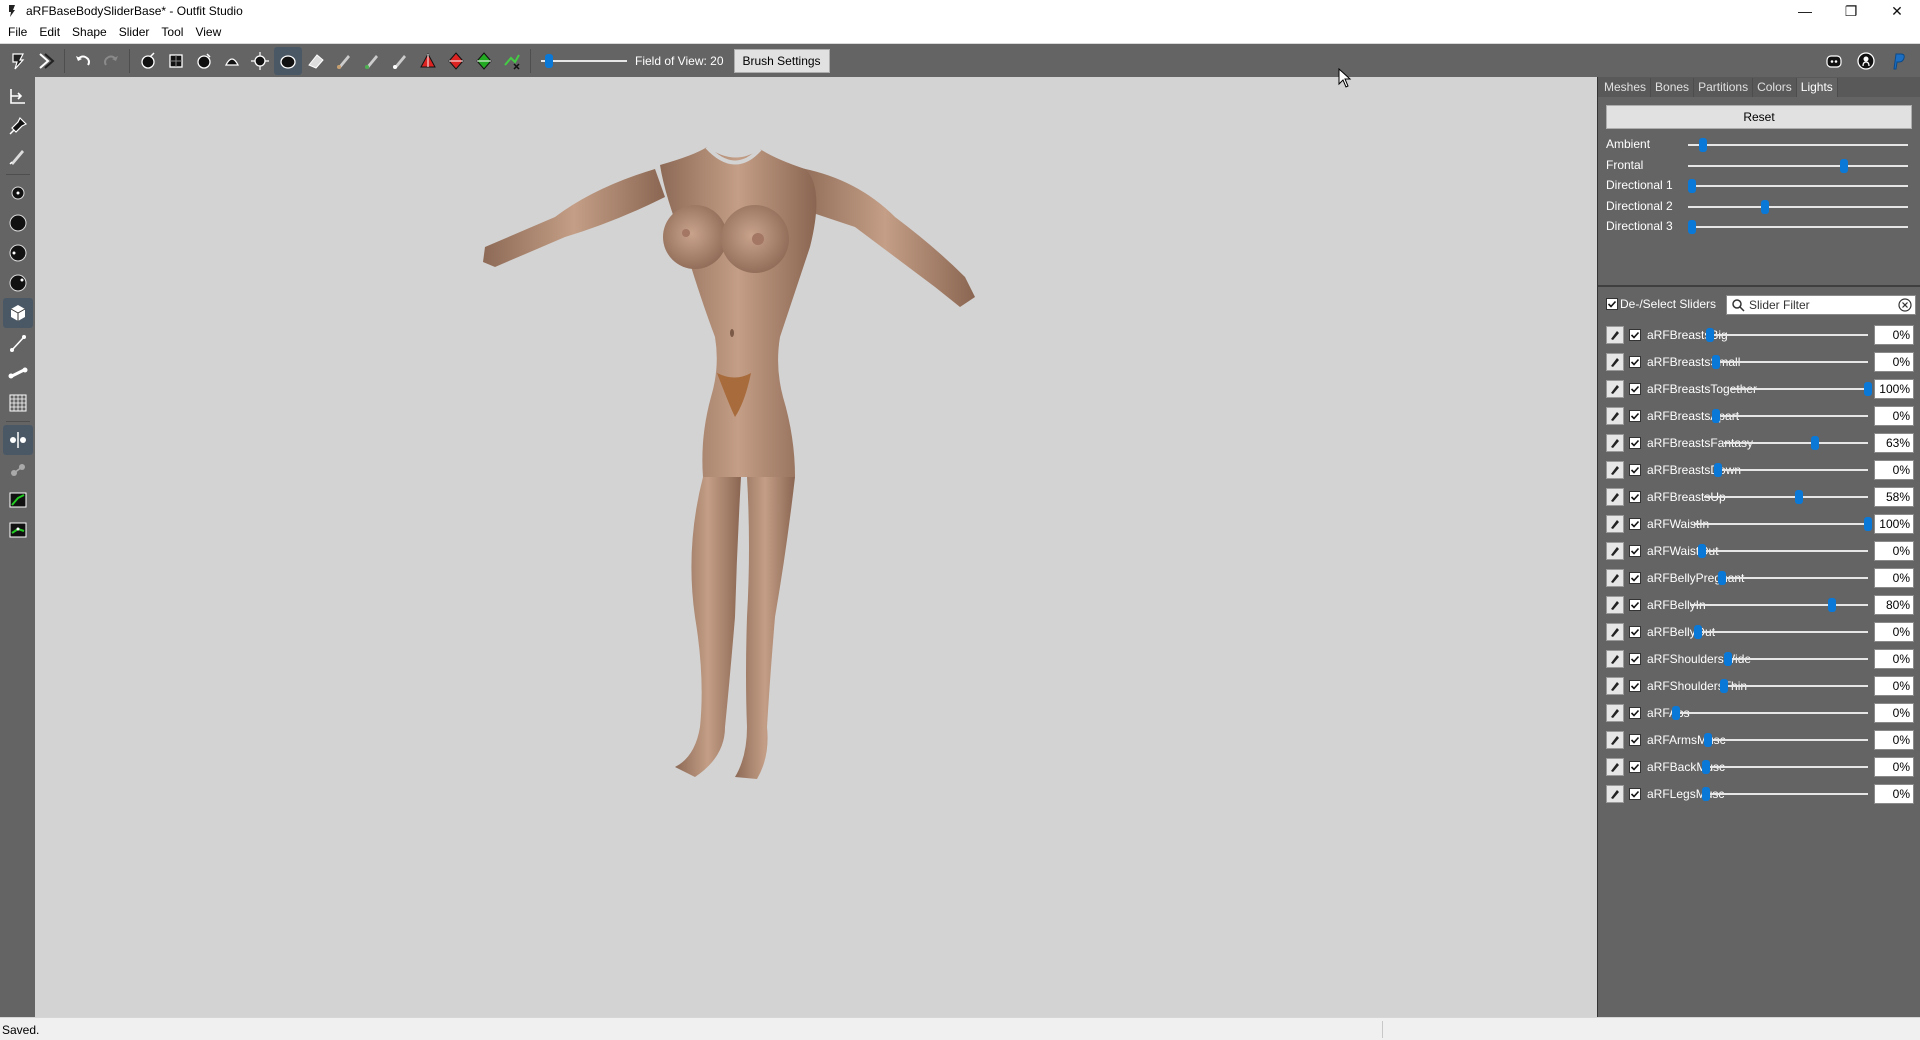 The width and height of the screenshot is (1920, 1040). What do you see at coordinates (18, 530) in the screenshot?
I see `weight-green2-icon` at bounding box center [18, 530].